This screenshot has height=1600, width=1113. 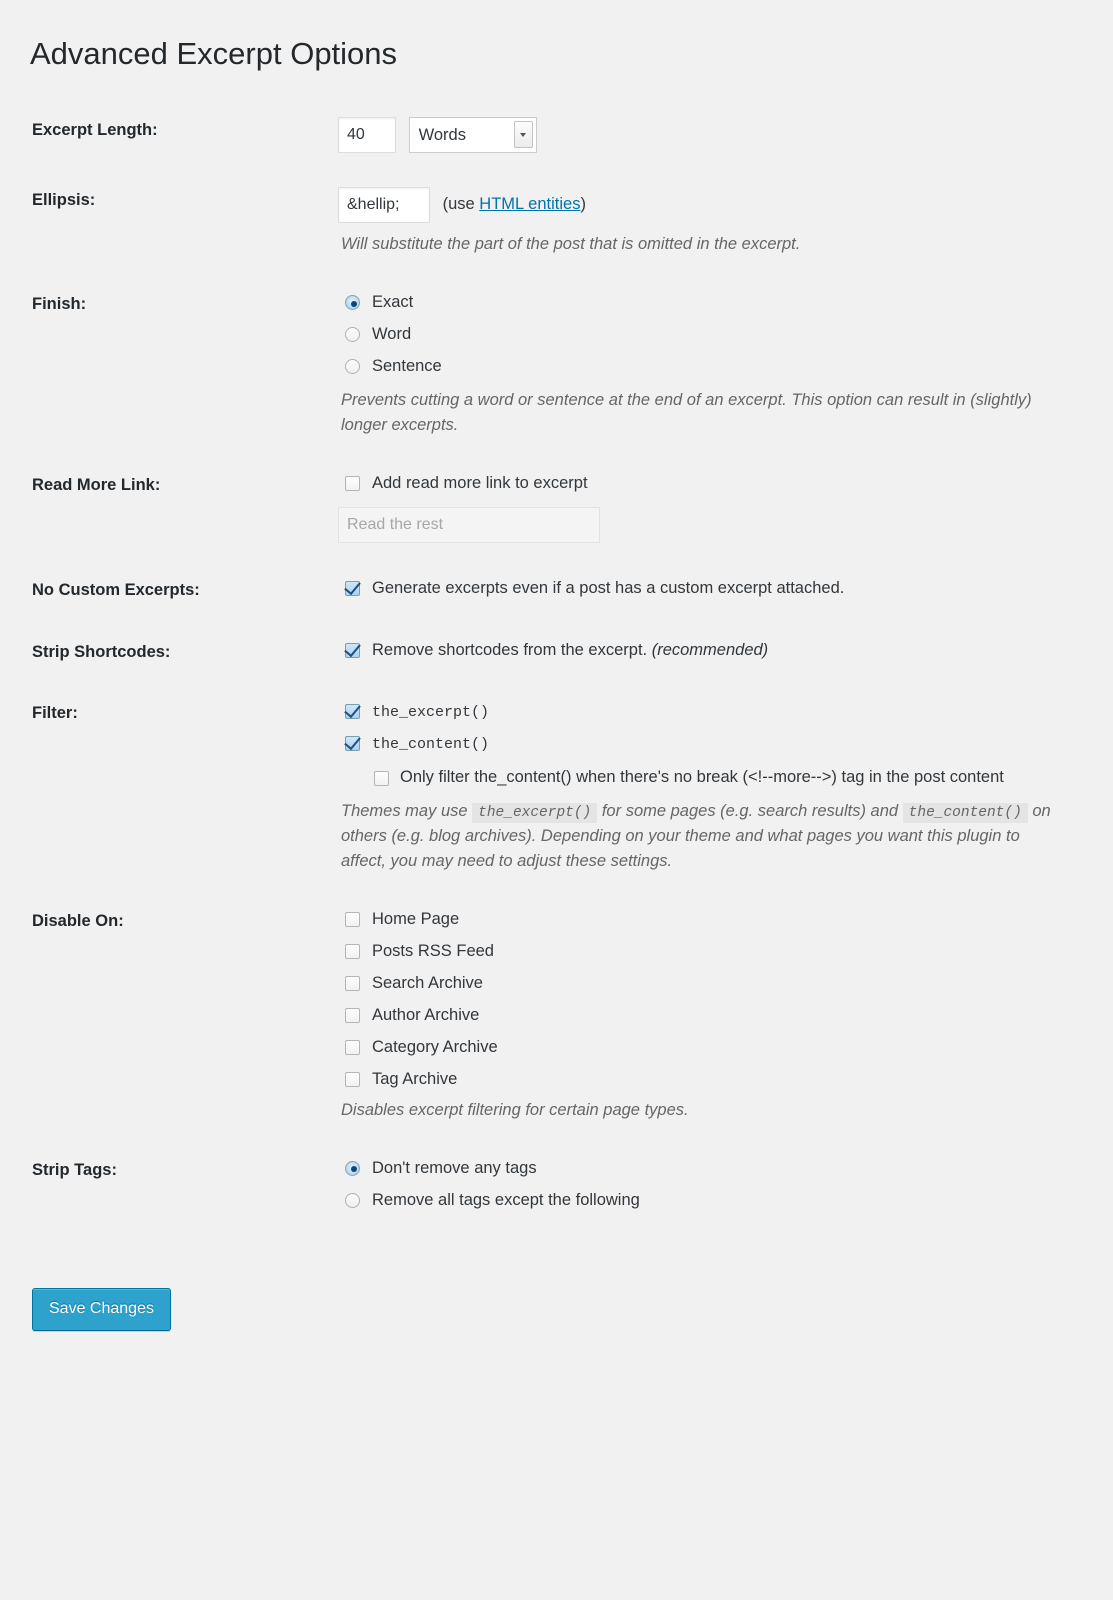 I want to click on filter-option-label: the_content(), so click(x=431, y=745).